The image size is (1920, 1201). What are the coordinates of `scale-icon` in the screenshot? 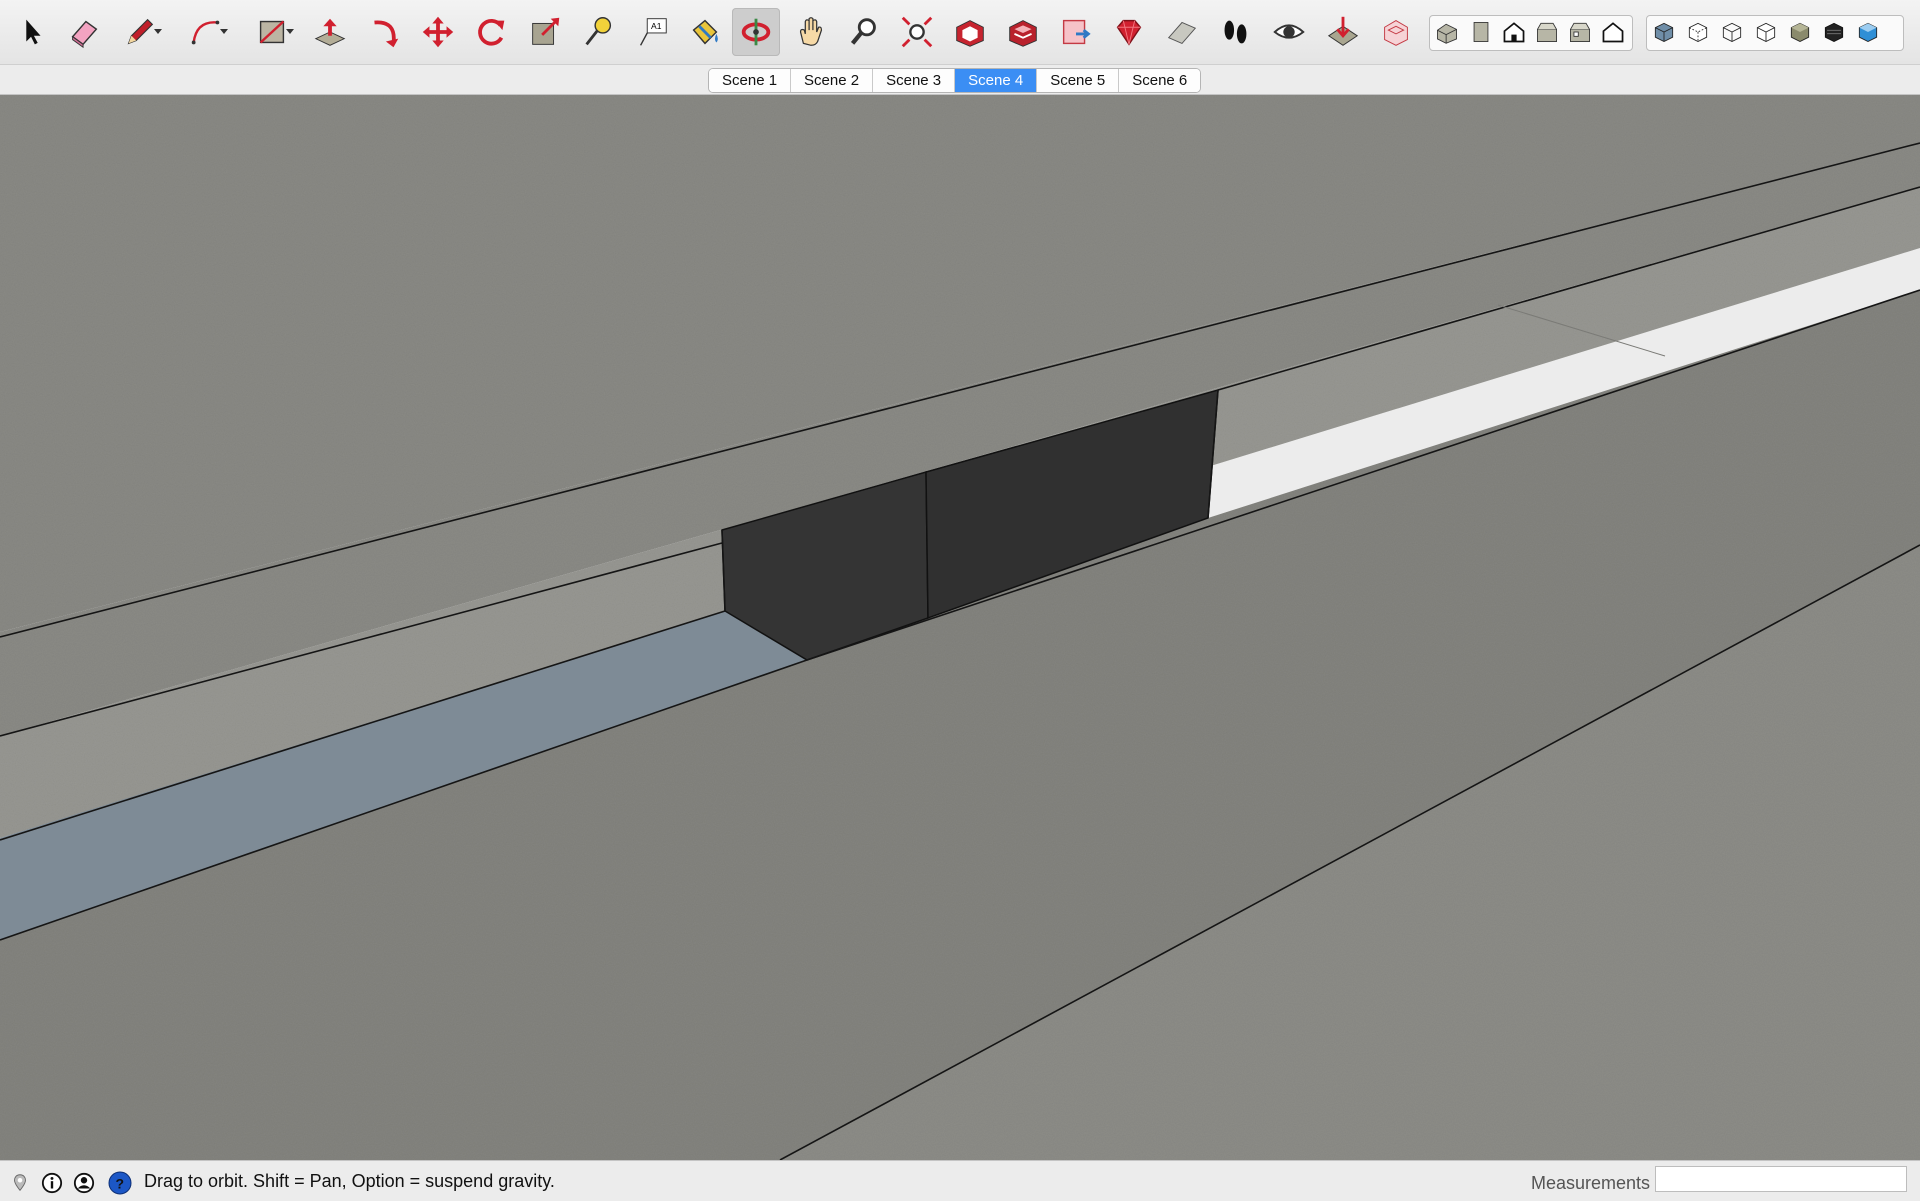 It's located at (546, 31).